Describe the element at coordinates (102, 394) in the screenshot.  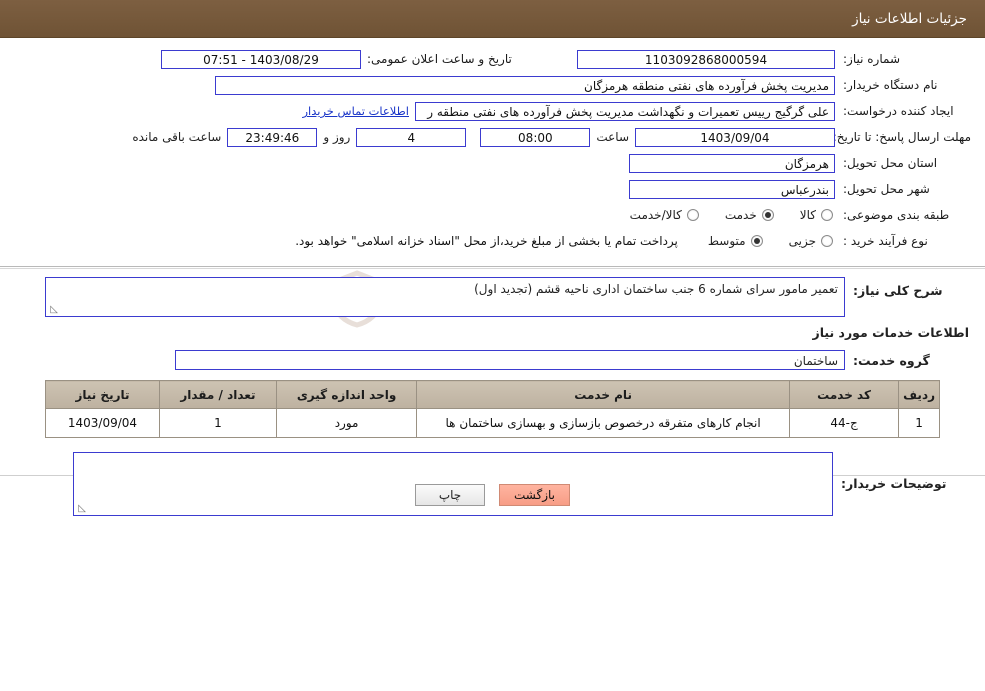
I see `col-date: تاریخ نیاز` at that location.